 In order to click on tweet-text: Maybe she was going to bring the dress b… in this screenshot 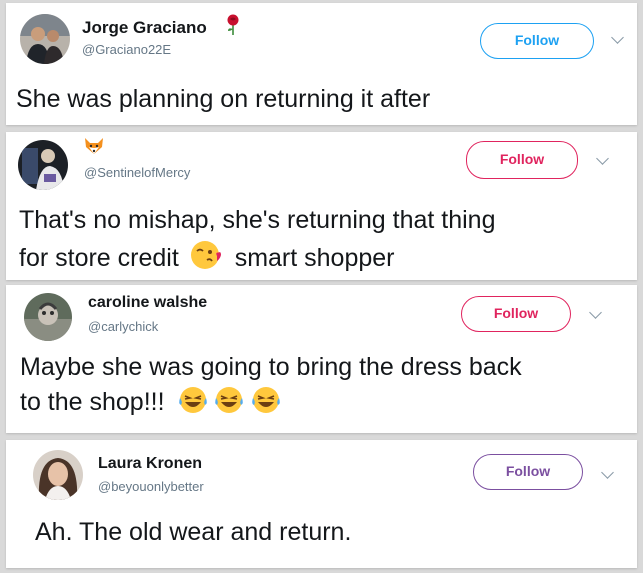, I will do `click(271, 367)`.